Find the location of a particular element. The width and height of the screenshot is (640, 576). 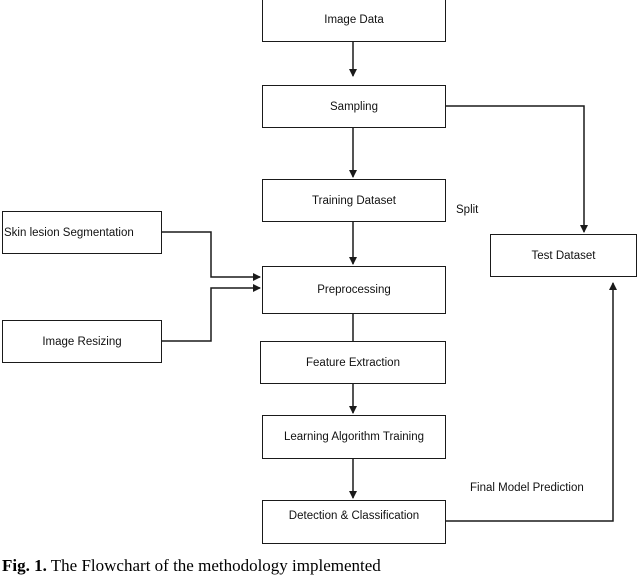

node-image-resizing-label: Image Resizing is located at coordinates (82, 341).